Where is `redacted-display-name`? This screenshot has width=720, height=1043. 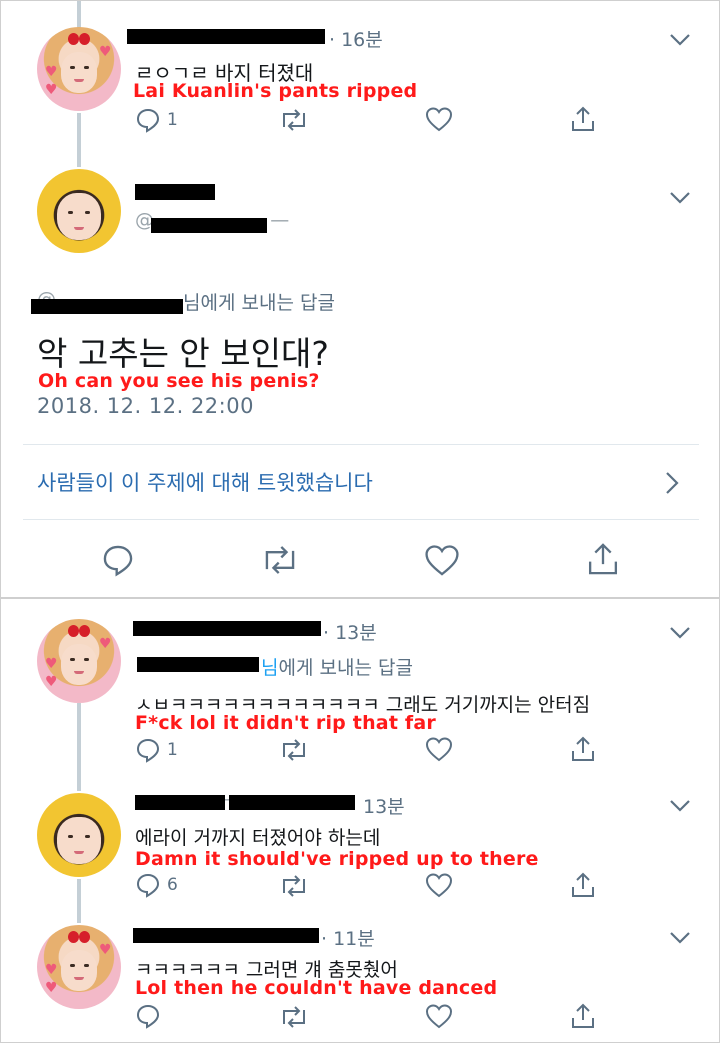 redacted-display-name is located at coordinates (175, 192).